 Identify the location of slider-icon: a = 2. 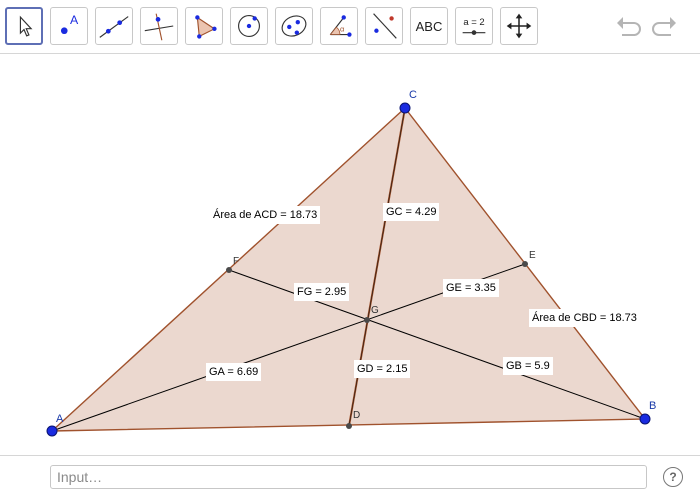
(474, 26).